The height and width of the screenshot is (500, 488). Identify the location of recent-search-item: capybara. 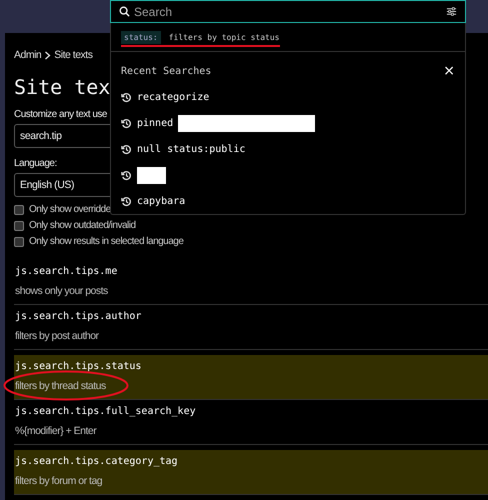
(153, 201).